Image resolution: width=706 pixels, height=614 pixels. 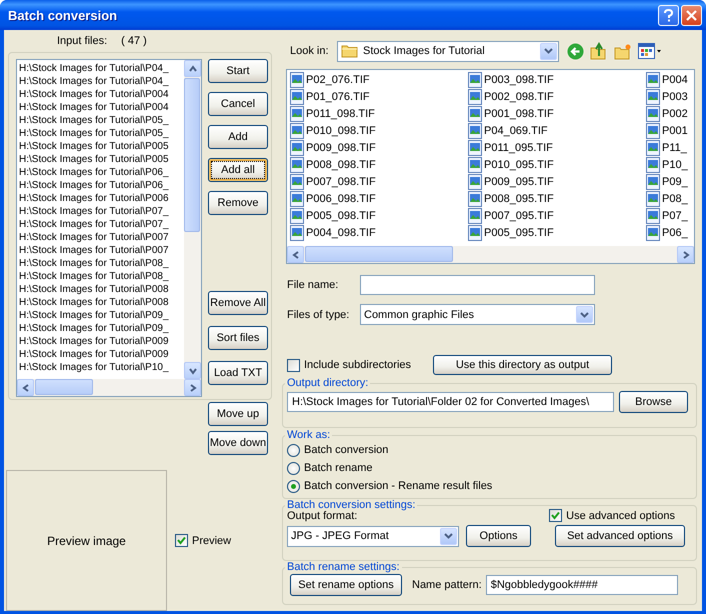 I want to click on file-name-item: P011_095.TIF, so click(x=518, y=148).